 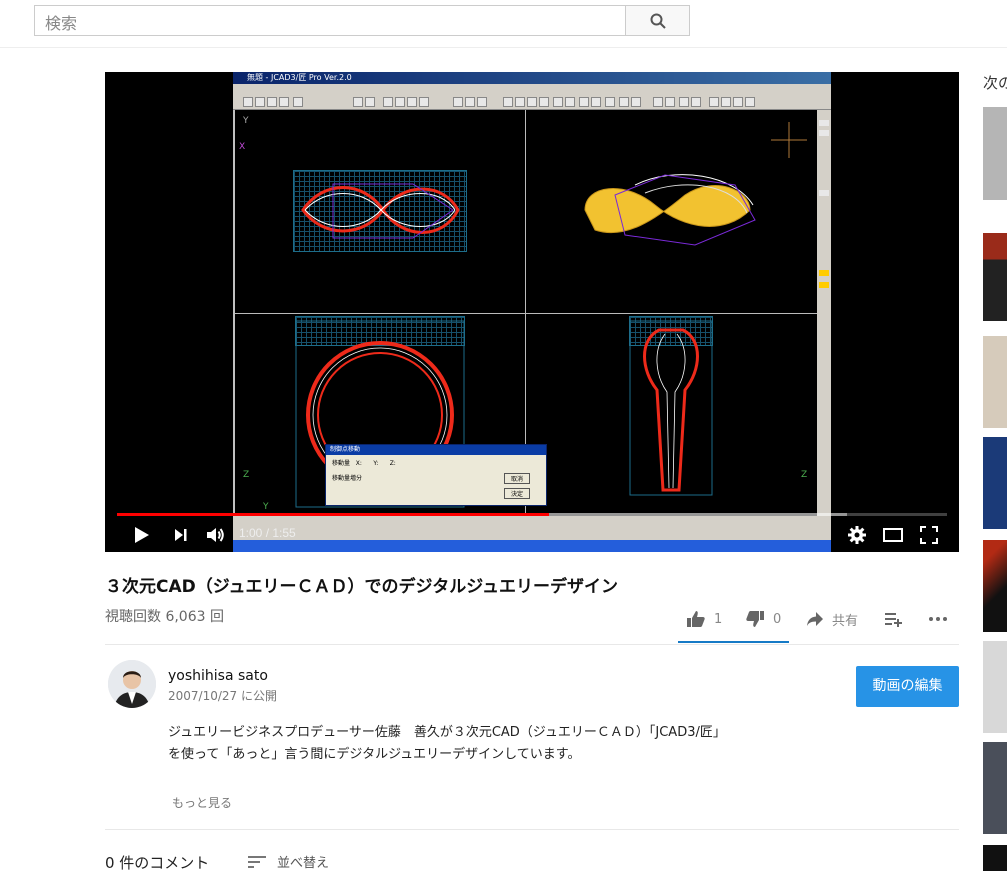 I want to click on windows-taskbar, so click(x=532, y=546).